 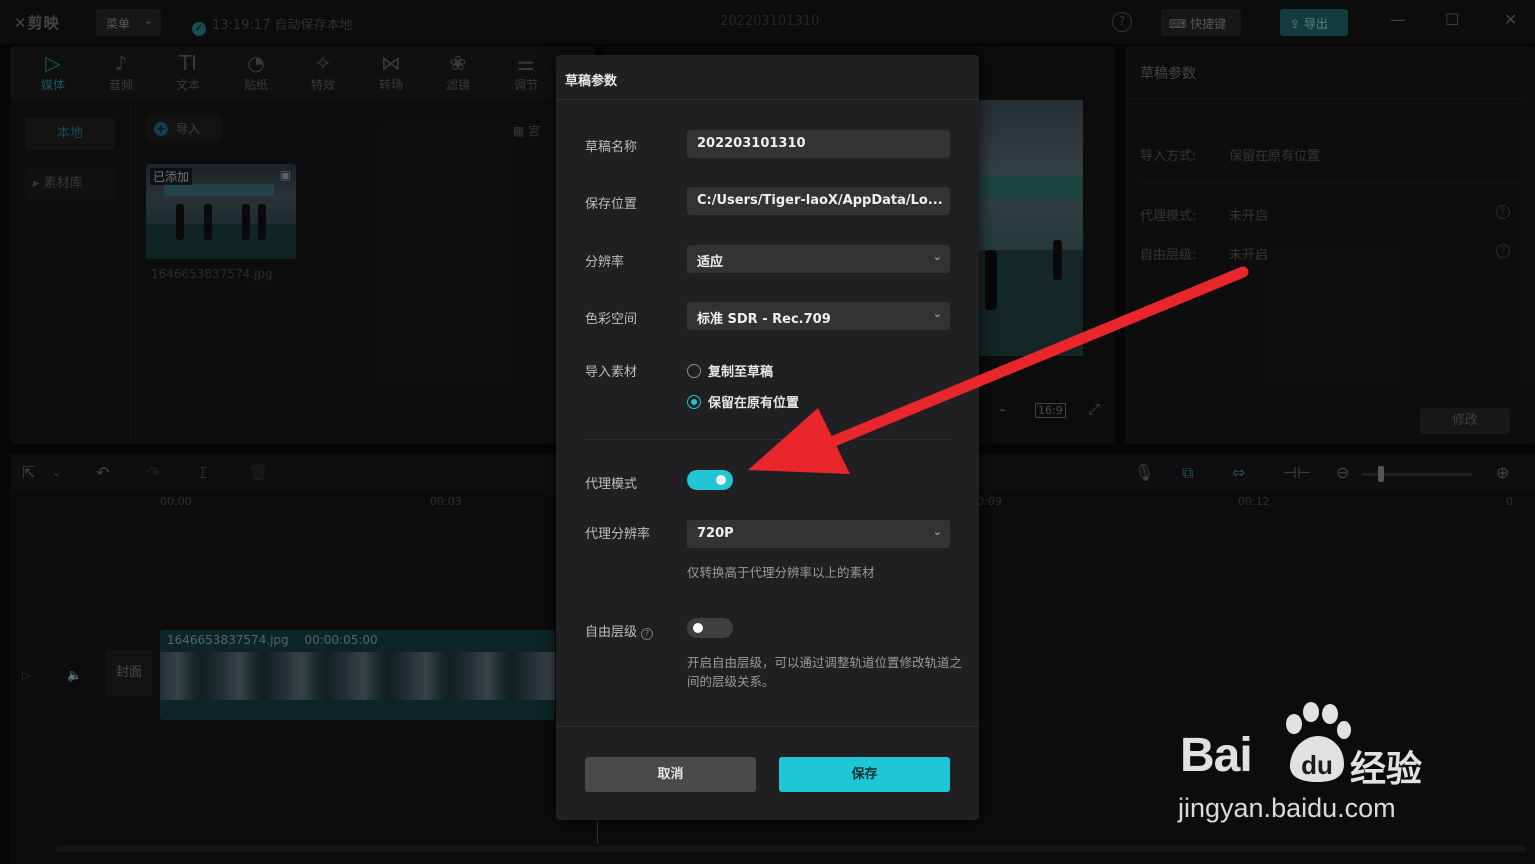 I want to click on color-space-label: 色彩空间, so click(x=611, y=319).